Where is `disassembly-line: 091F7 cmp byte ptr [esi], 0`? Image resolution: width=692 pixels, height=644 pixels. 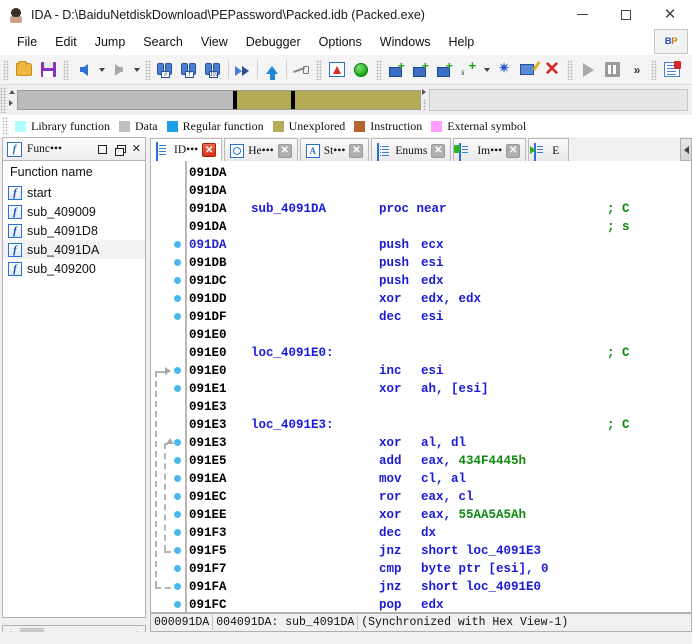 disassembly-line: 091F7 cmp byte ptr [esi], 0 is located at coordinates (440, 569).